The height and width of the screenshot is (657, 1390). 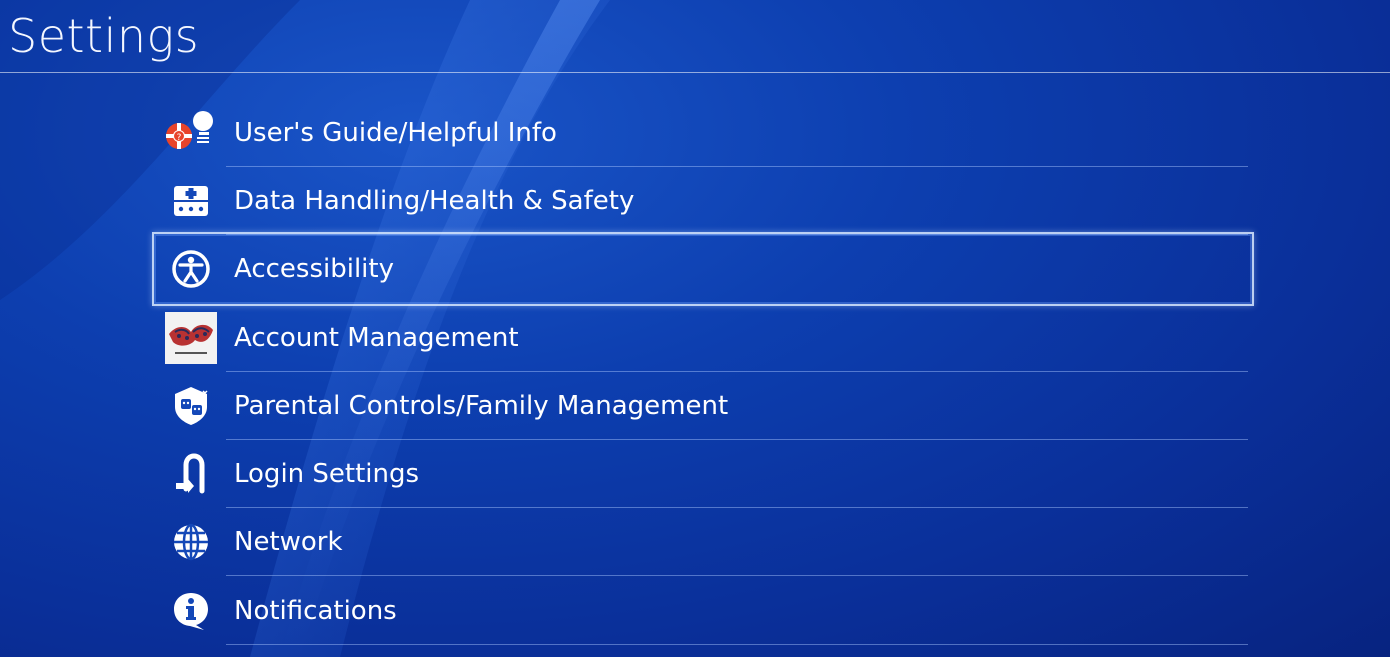 What do you see at coordinates (376, 338) in the screenshot?
I see `menu-item-label: Account Management` at bounding box center [376, 338].